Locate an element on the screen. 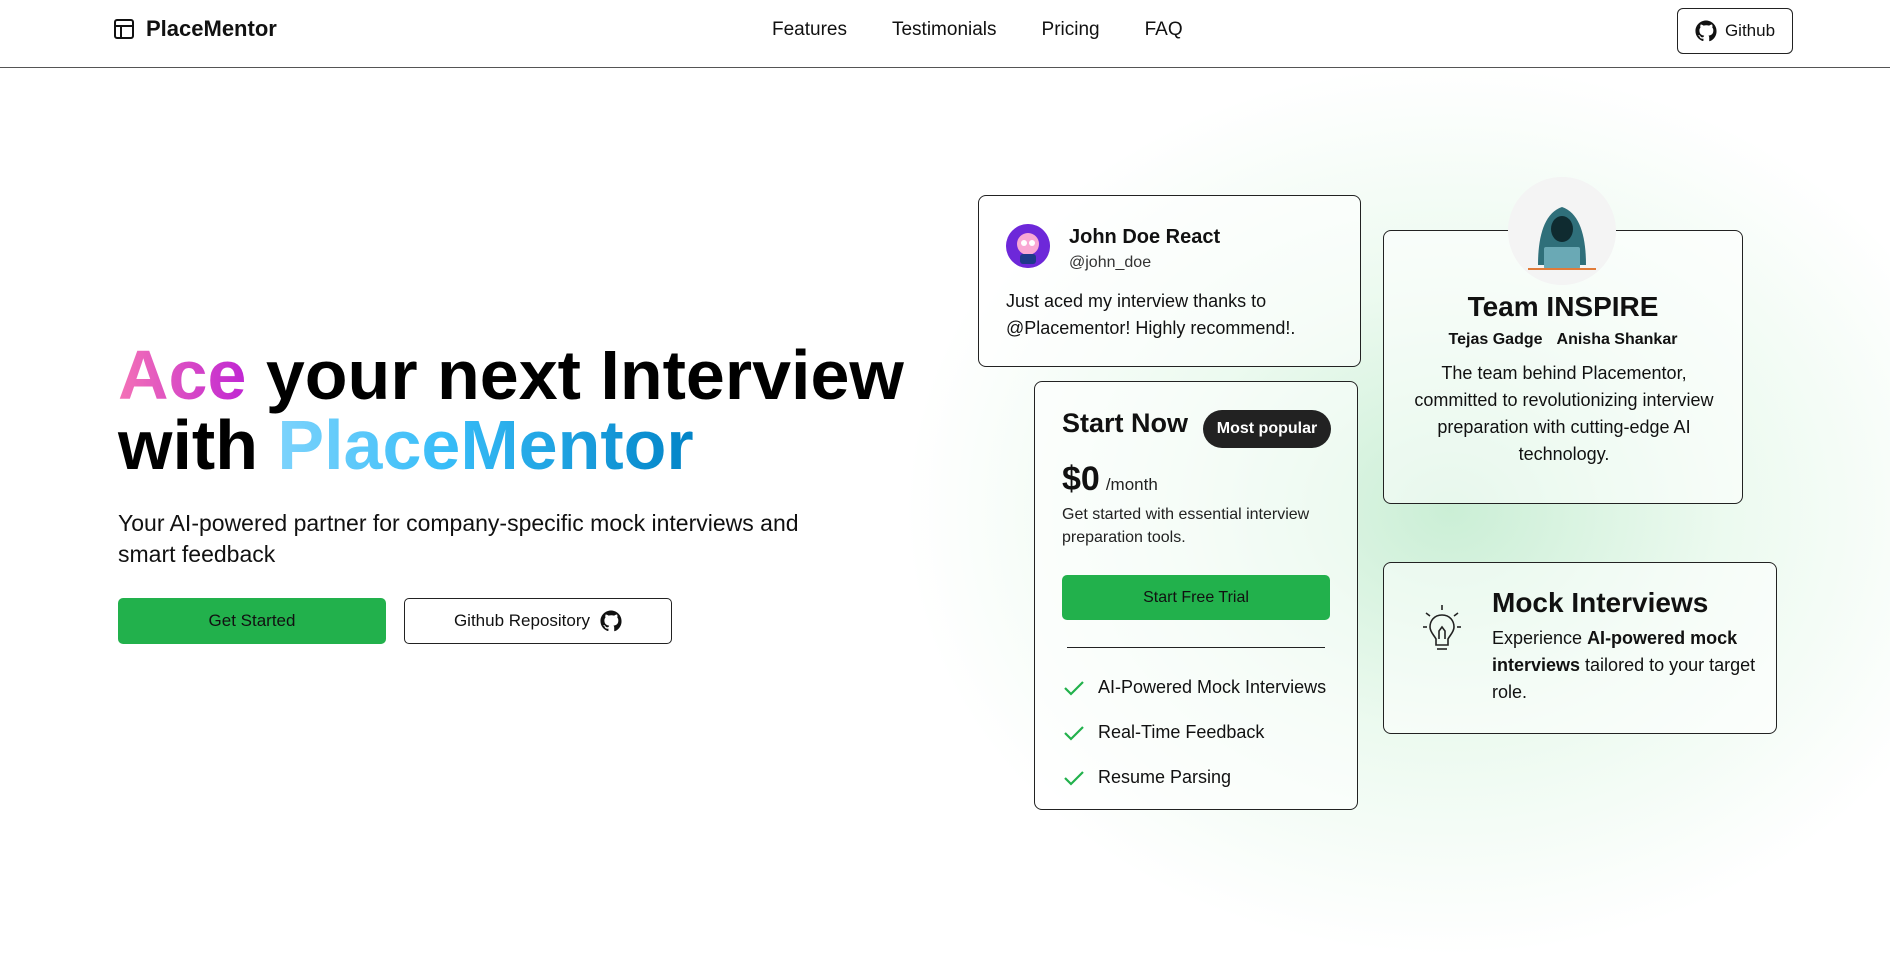 The height and width of the screenshot is (960, 1890). team-members: Tejas Gadge Anisha Shankar is located at coordinates (1563, 340).